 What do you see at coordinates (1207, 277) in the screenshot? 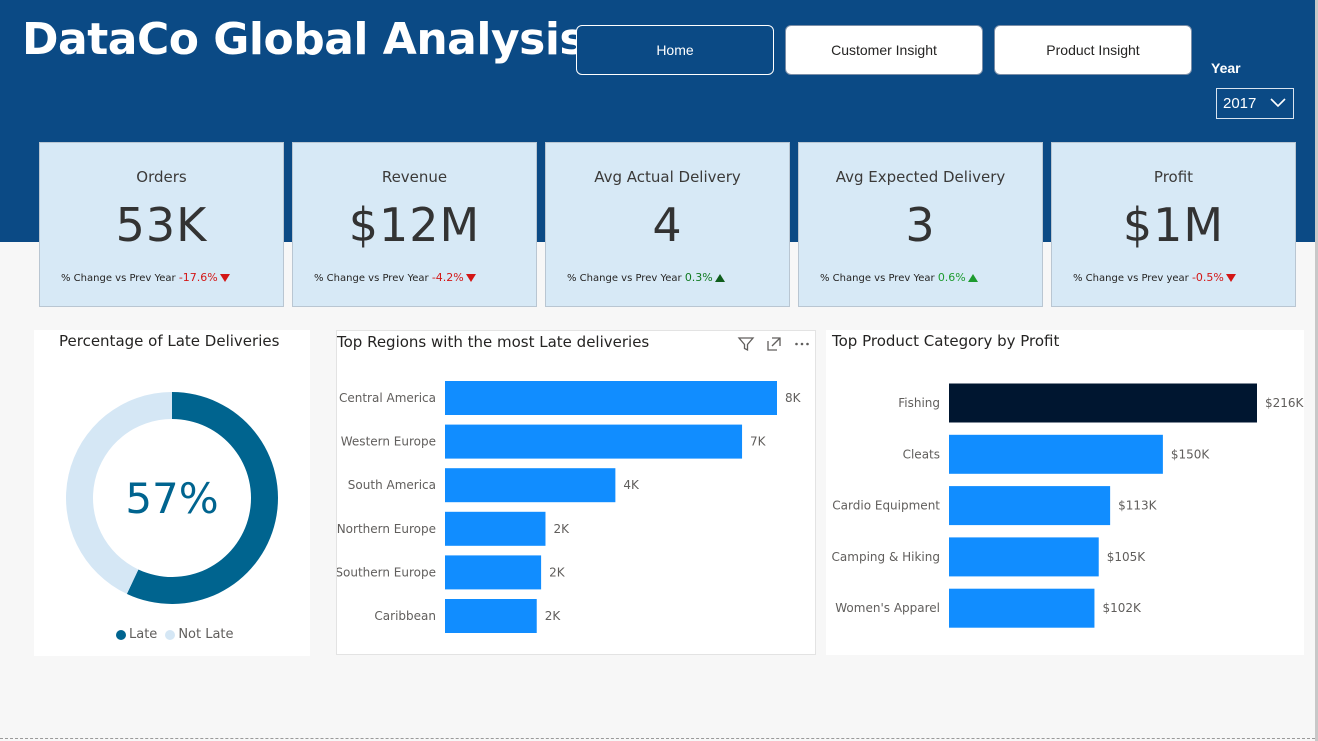
I see `kpi-change-value: -0.5%` at bounding box center [1207, 277].